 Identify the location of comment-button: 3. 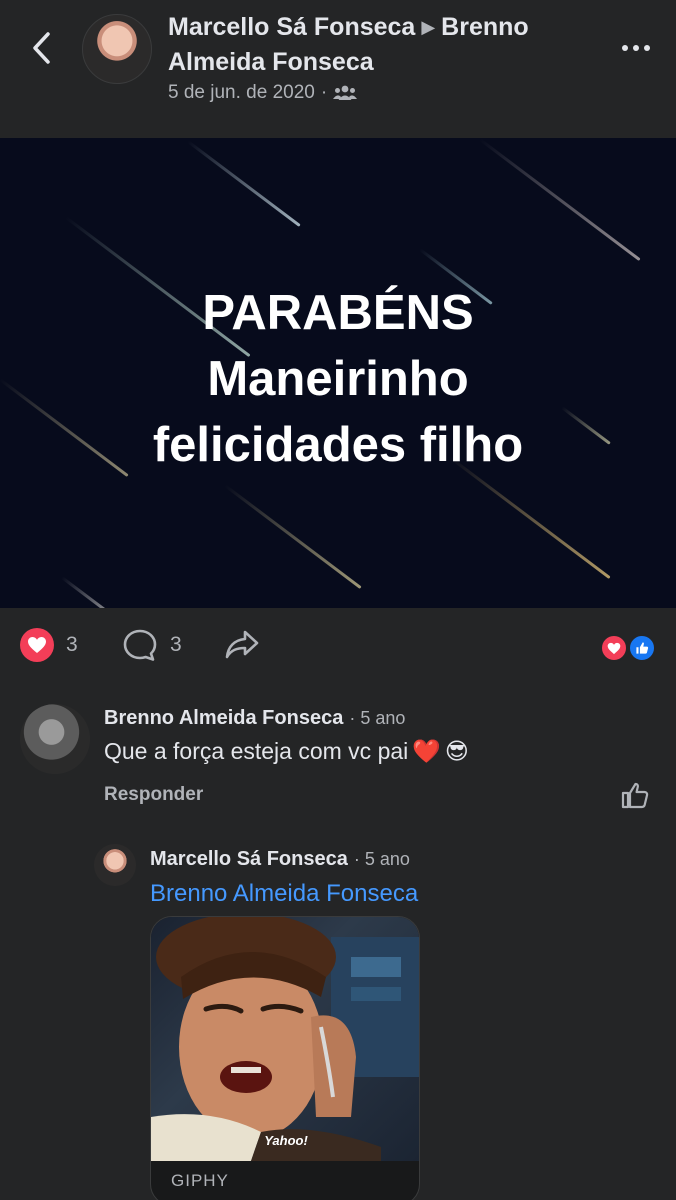
(152, 645).